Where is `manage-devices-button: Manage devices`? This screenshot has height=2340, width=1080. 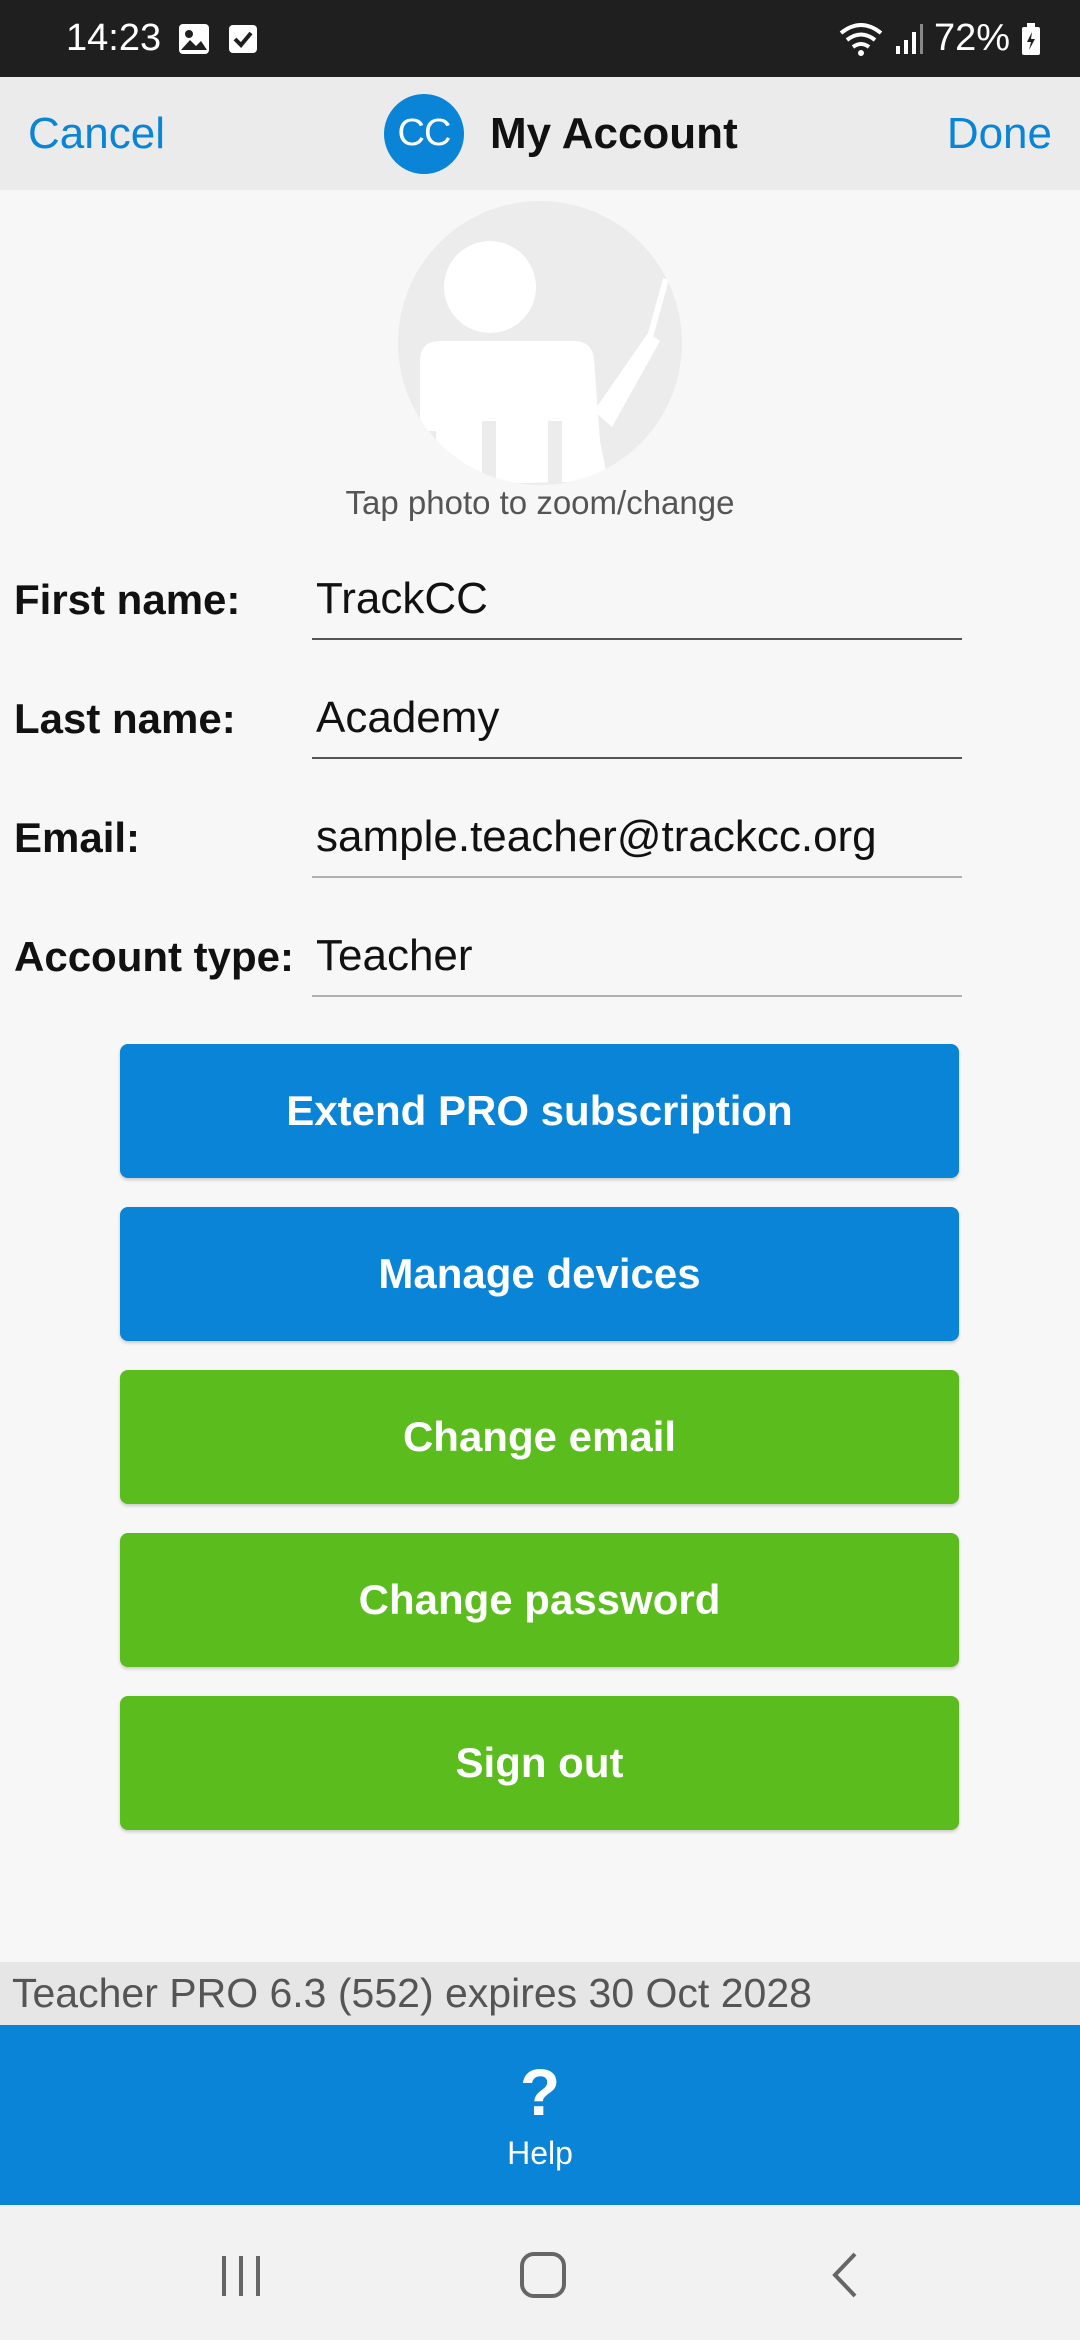 manage-devices-button: Manage devices is located at coordinates (539, 1274).